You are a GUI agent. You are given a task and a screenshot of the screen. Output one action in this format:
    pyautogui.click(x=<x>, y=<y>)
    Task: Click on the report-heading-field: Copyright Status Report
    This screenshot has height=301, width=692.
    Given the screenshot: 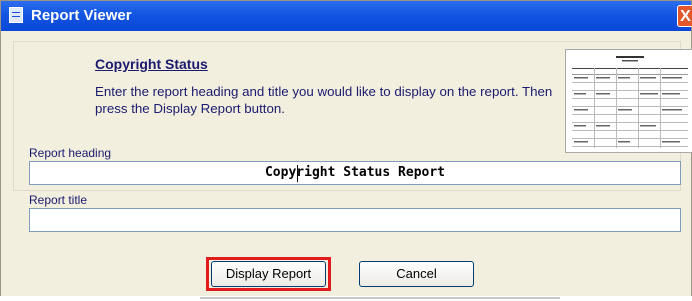 What is the action you would take?
    pyautogui.click(x=355, y=173)
    